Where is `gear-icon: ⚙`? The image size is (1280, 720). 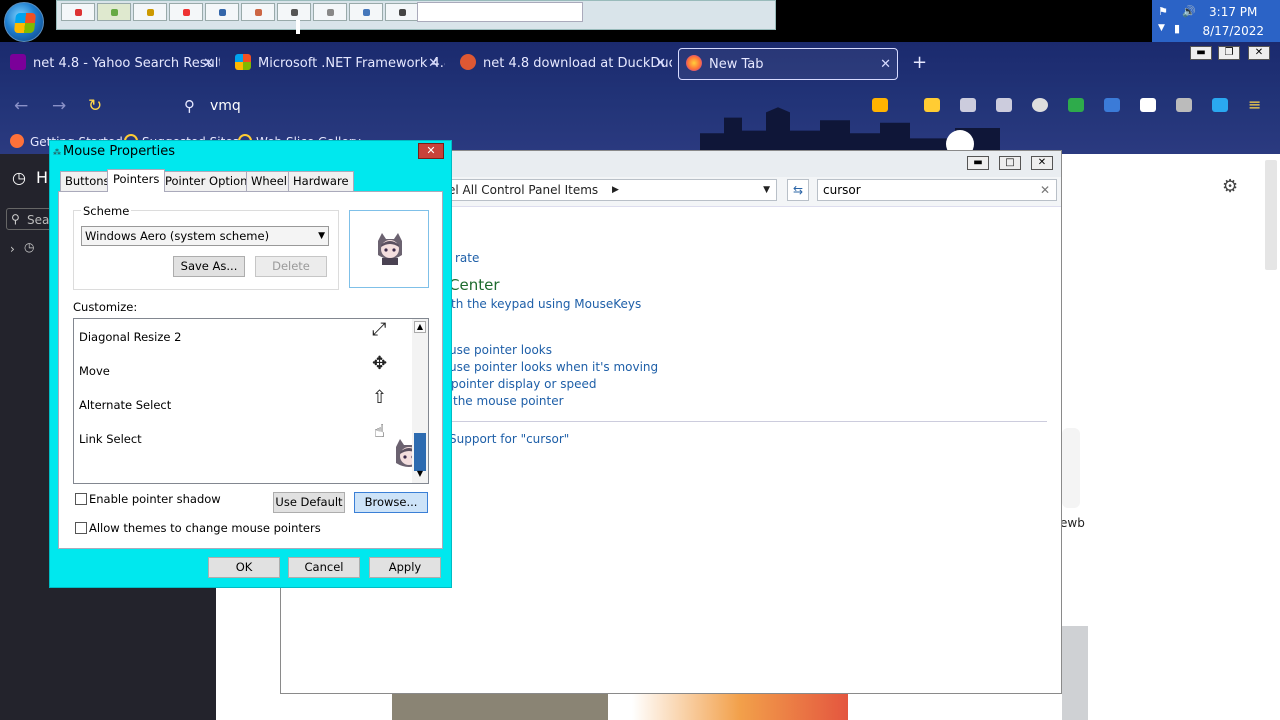 gear-icon: ⚙ is located at coordinates (1230, 186).